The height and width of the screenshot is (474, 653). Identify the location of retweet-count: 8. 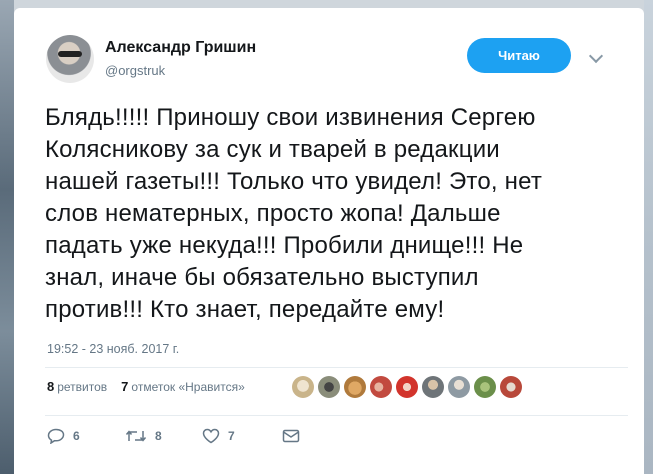
(158, 436).